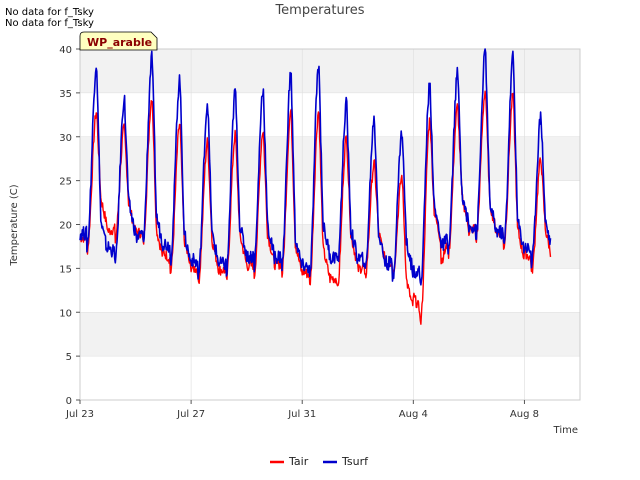 The width and height of the screenshot is (640, 480). Describe the element at coordinates (413, 414) in the screenshot. I see `x-tick-label: Aug 4` at that location.